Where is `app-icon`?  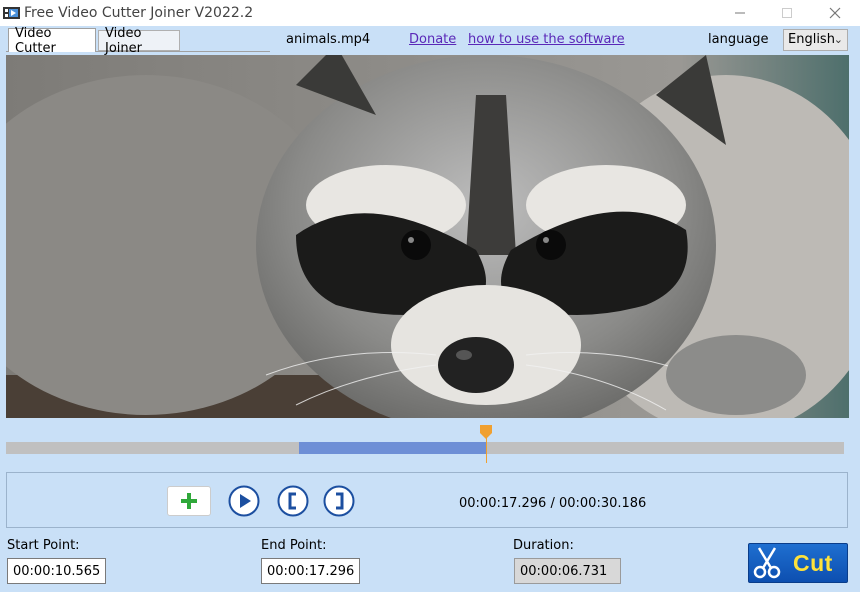 app-icon is located at coordinates (11, 13).